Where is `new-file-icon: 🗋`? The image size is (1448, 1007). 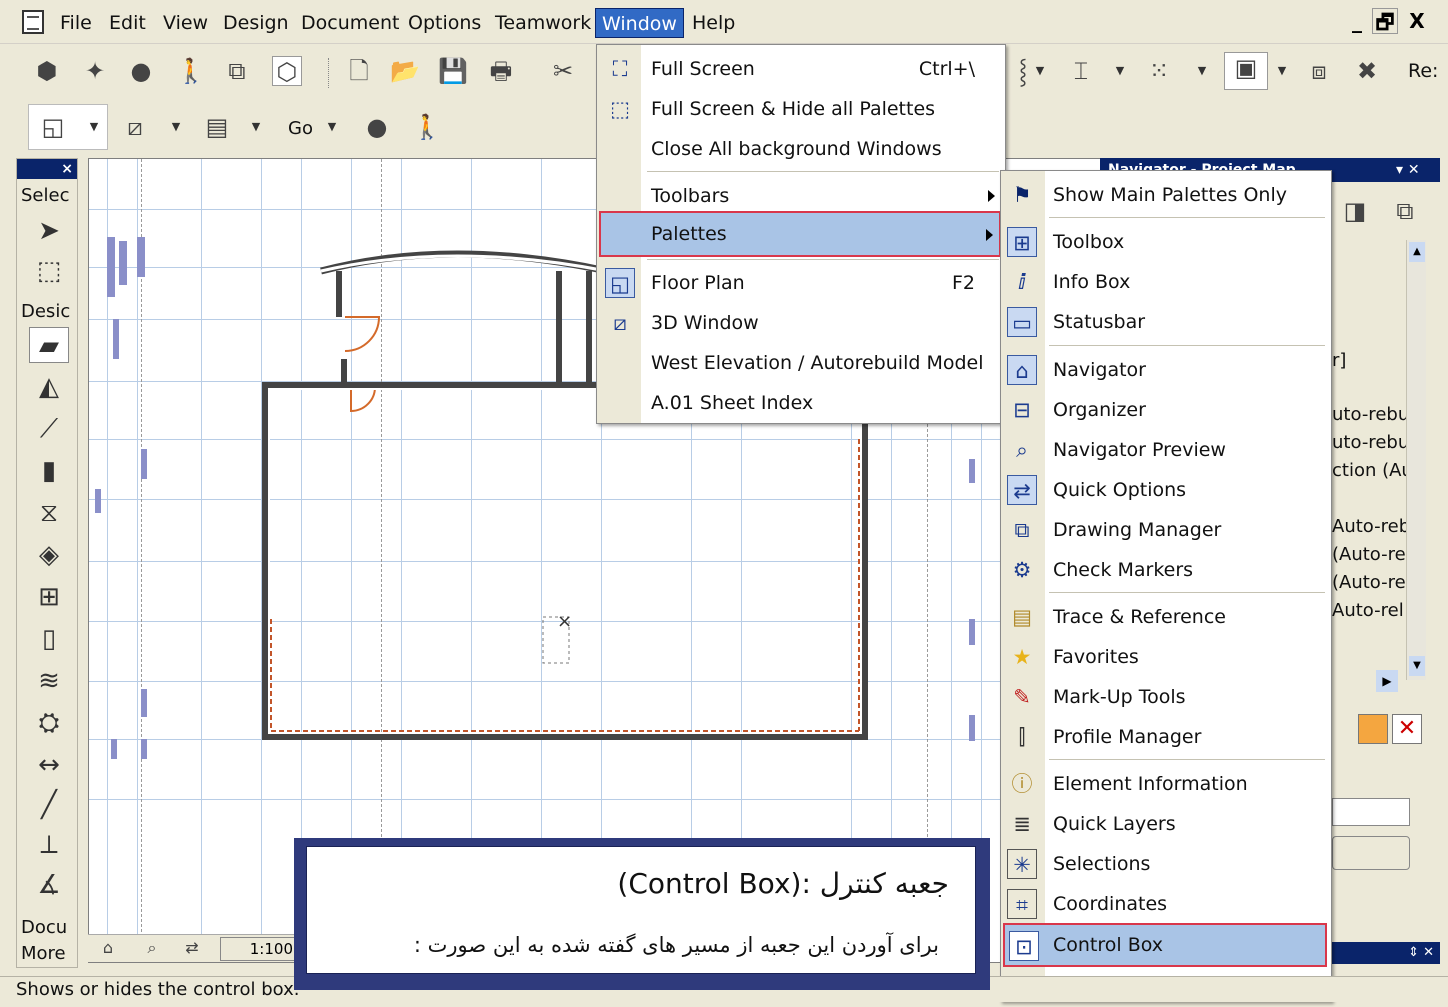 new-file-icon: 🗋 is located at coordinates (359, 71).